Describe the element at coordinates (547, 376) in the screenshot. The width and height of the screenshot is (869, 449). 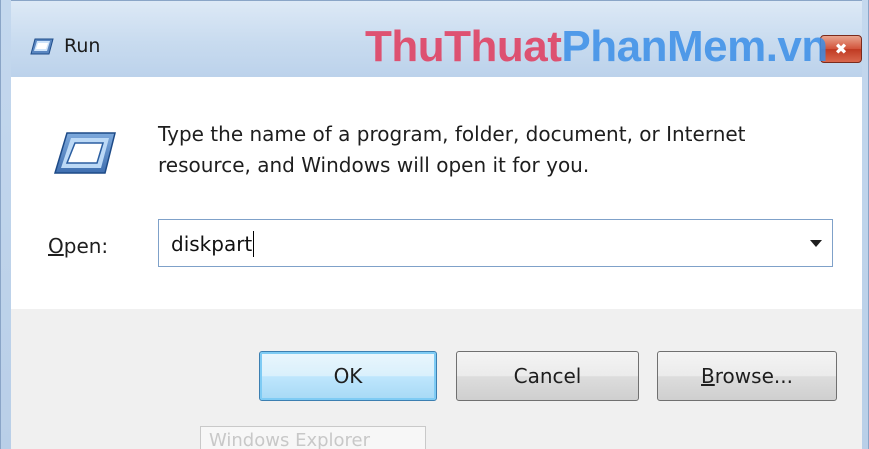
I see `cancel-button: Cancel` at that location.